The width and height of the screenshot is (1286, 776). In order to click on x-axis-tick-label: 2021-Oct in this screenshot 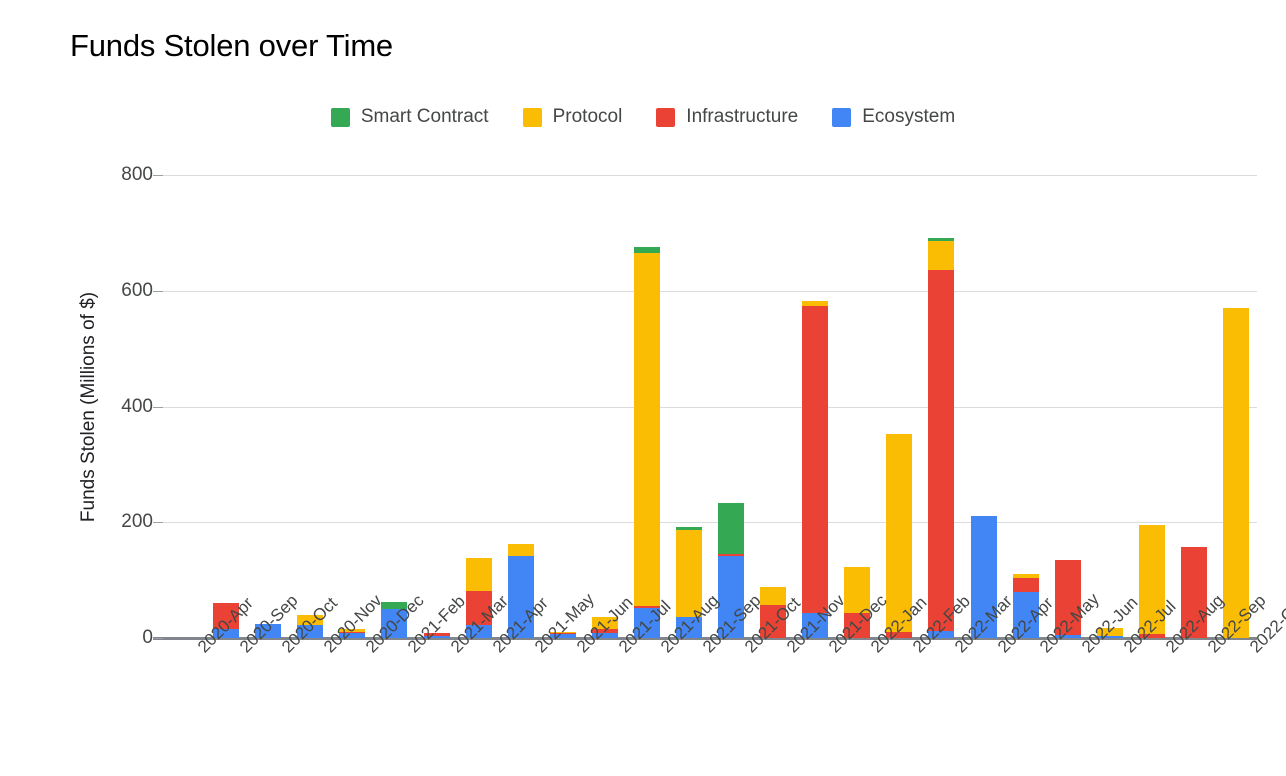, I will do `click(772, 625)`.